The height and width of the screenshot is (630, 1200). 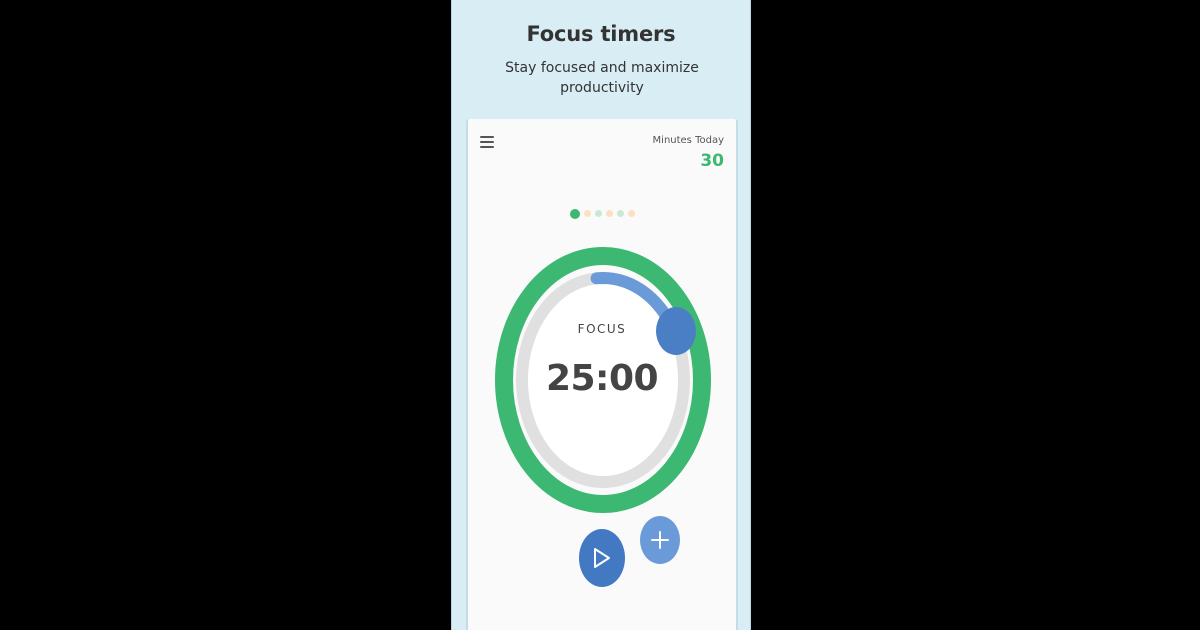 I want to click on play-icon, so click(x=602, y=558).